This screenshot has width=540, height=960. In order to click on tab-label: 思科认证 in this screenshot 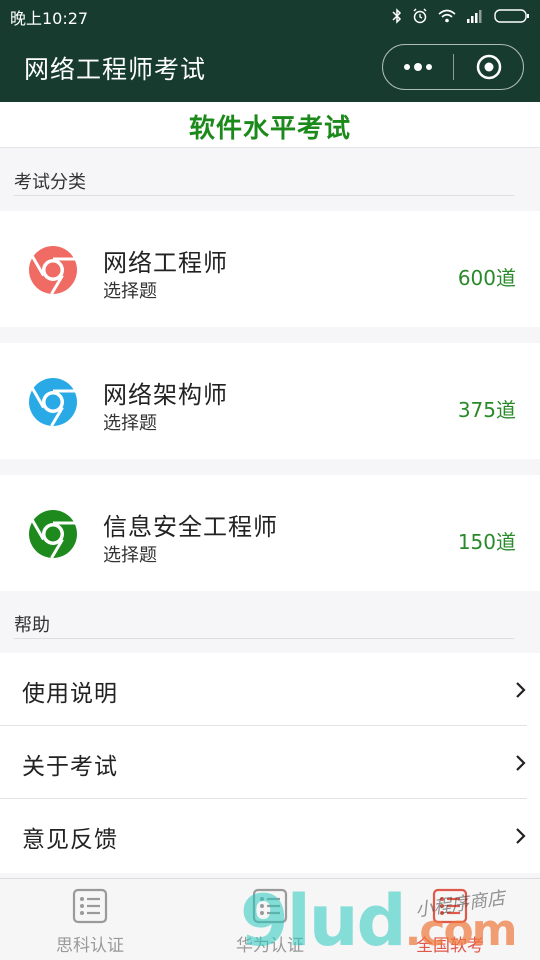, I will do `click(90, 946)`.